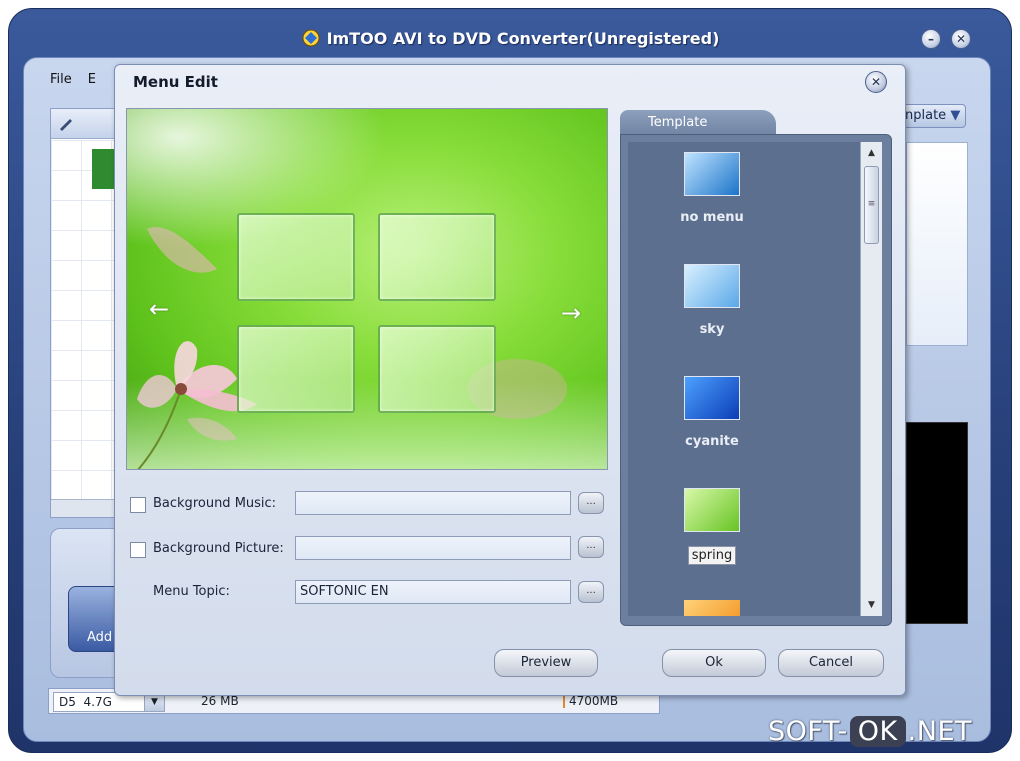  I want to click on template-item: no menu, so click(744, 197).